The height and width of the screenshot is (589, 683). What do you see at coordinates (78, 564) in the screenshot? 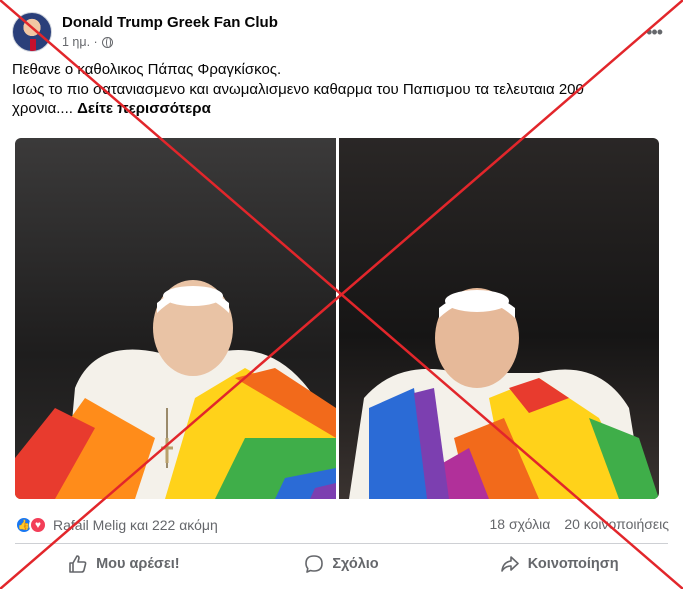
I see `like-icon` at bounding box center [78, 564].